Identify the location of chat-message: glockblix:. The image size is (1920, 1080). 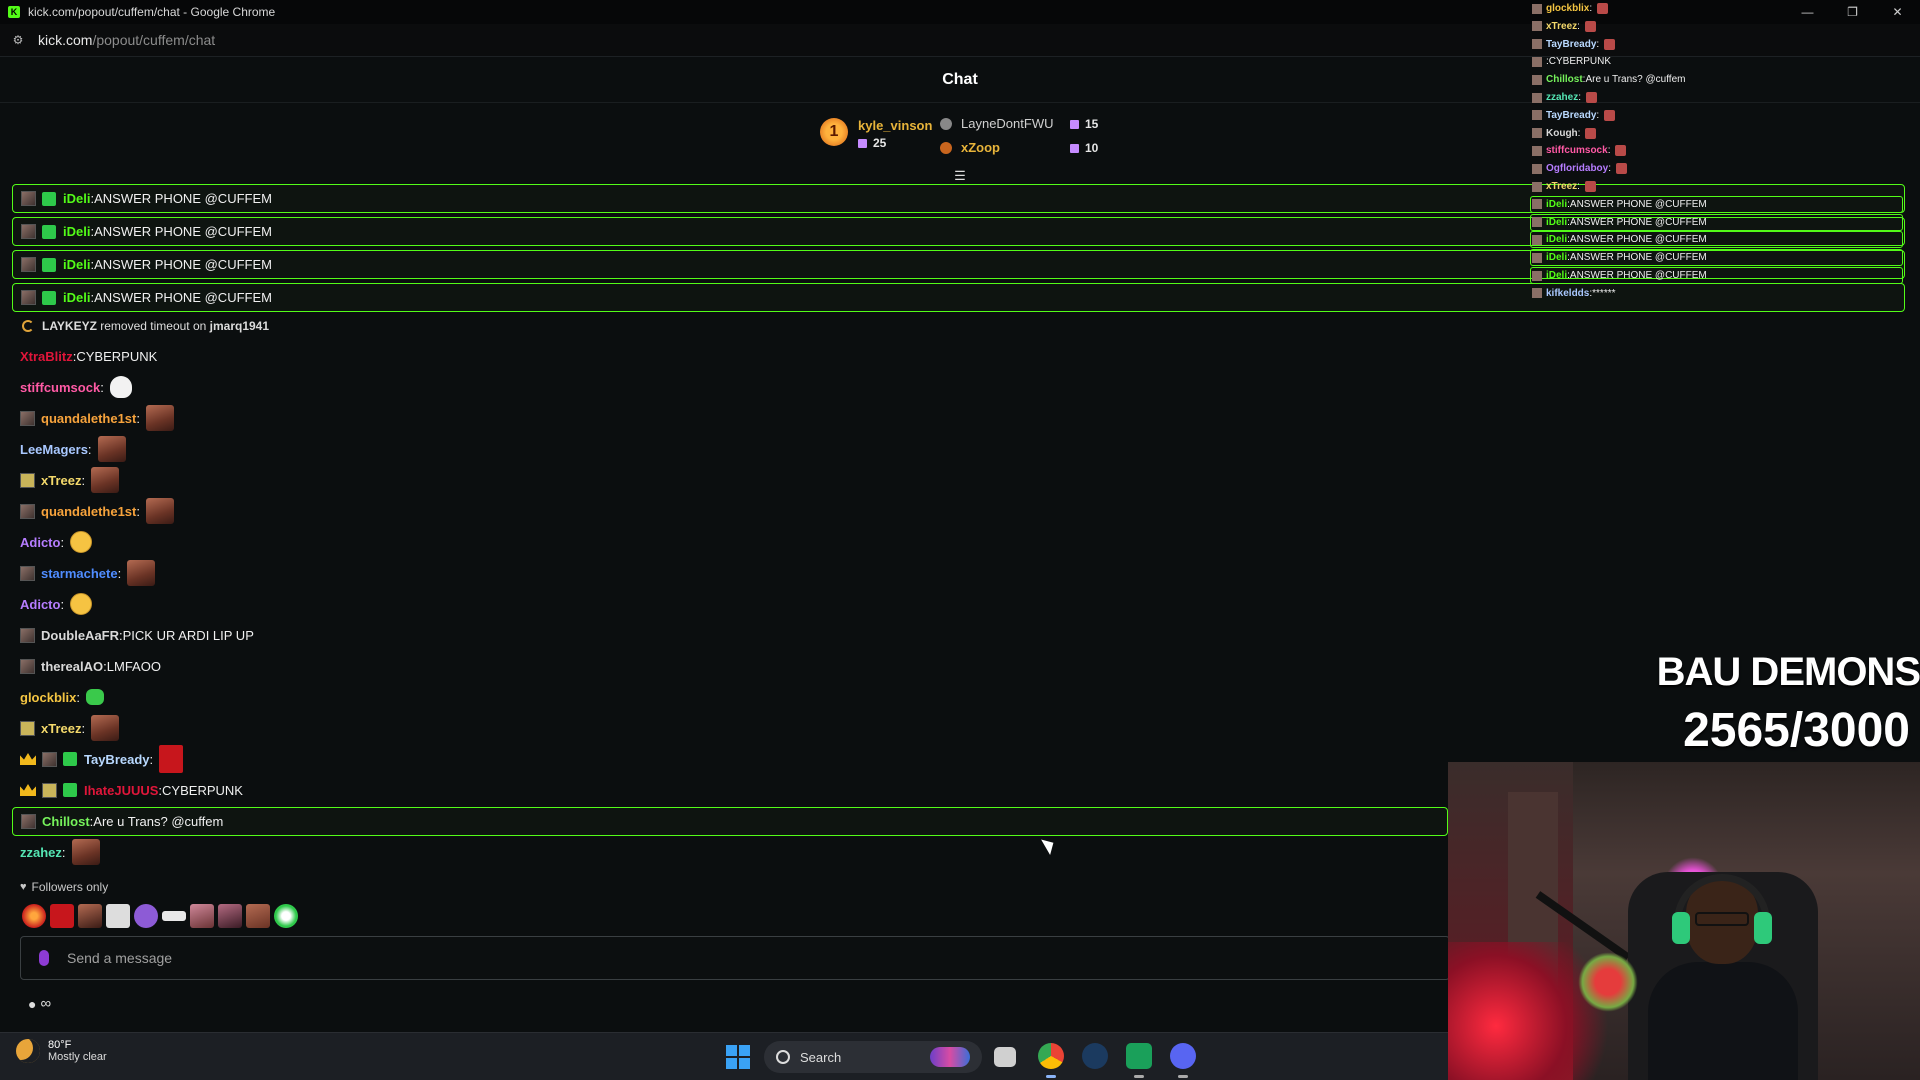
(62, 697).